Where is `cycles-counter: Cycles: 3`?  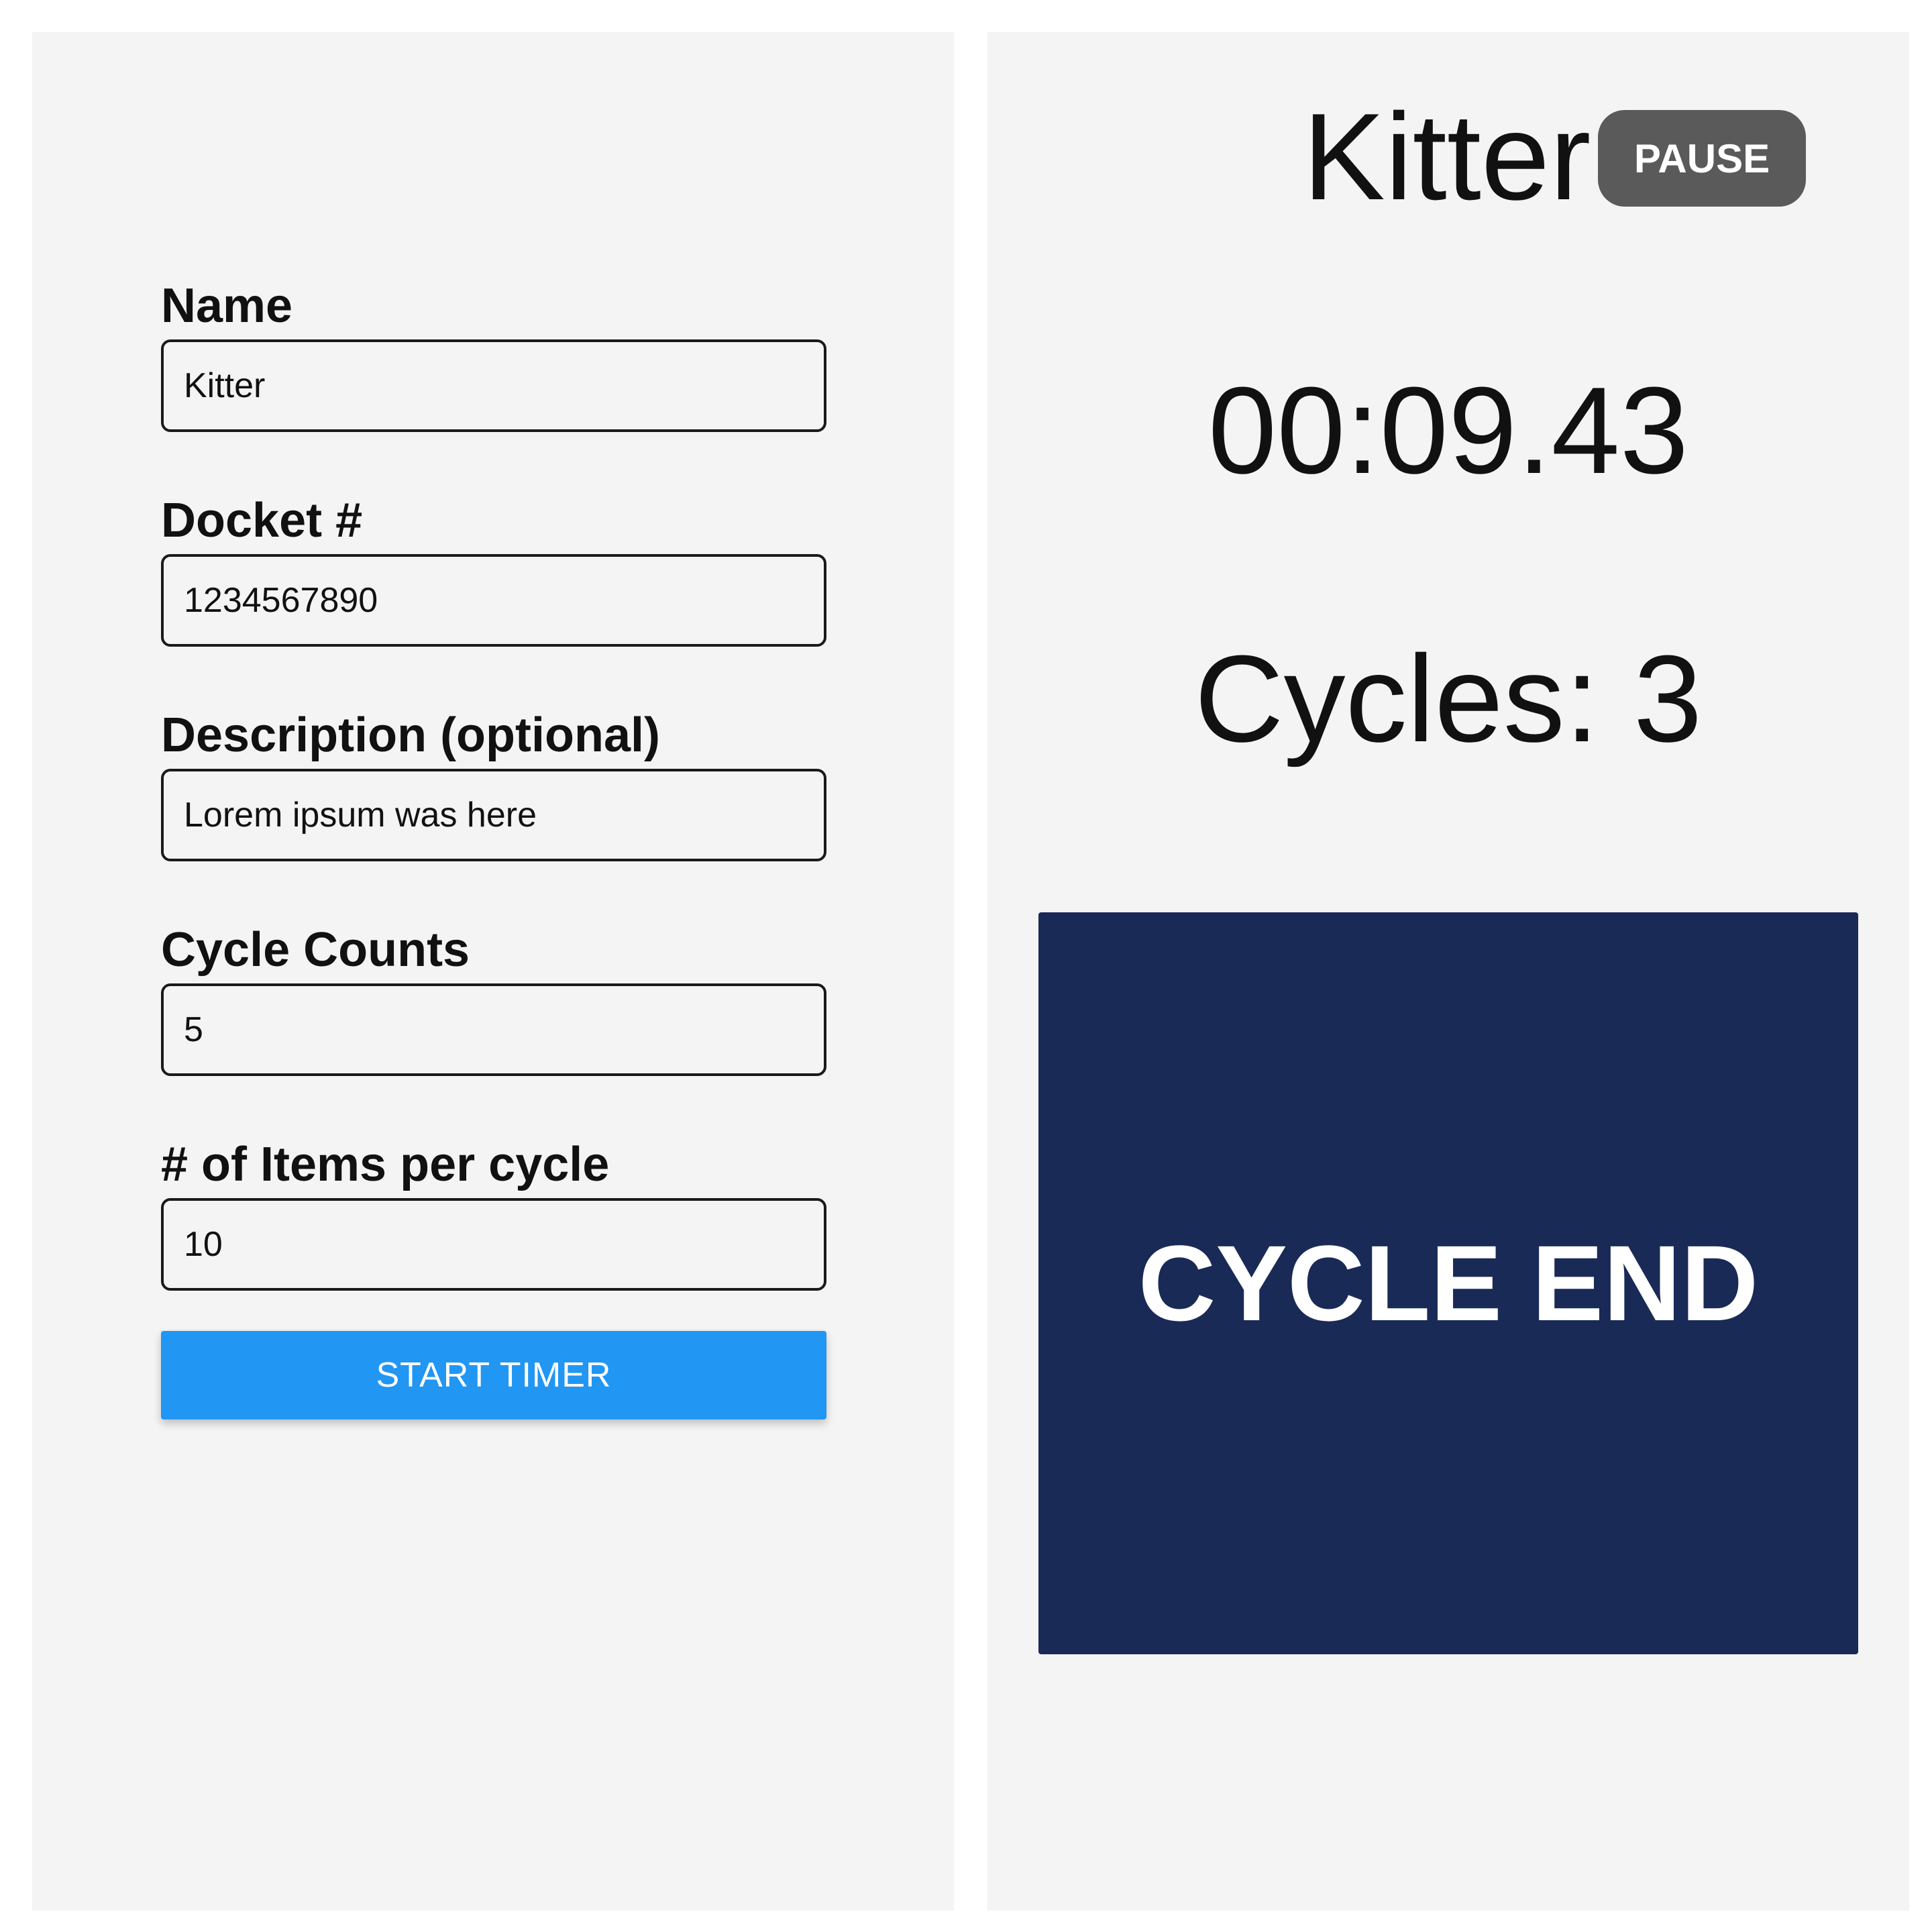 cycles-counter: Cycles: 3 is located at coordinates (1448, 699).